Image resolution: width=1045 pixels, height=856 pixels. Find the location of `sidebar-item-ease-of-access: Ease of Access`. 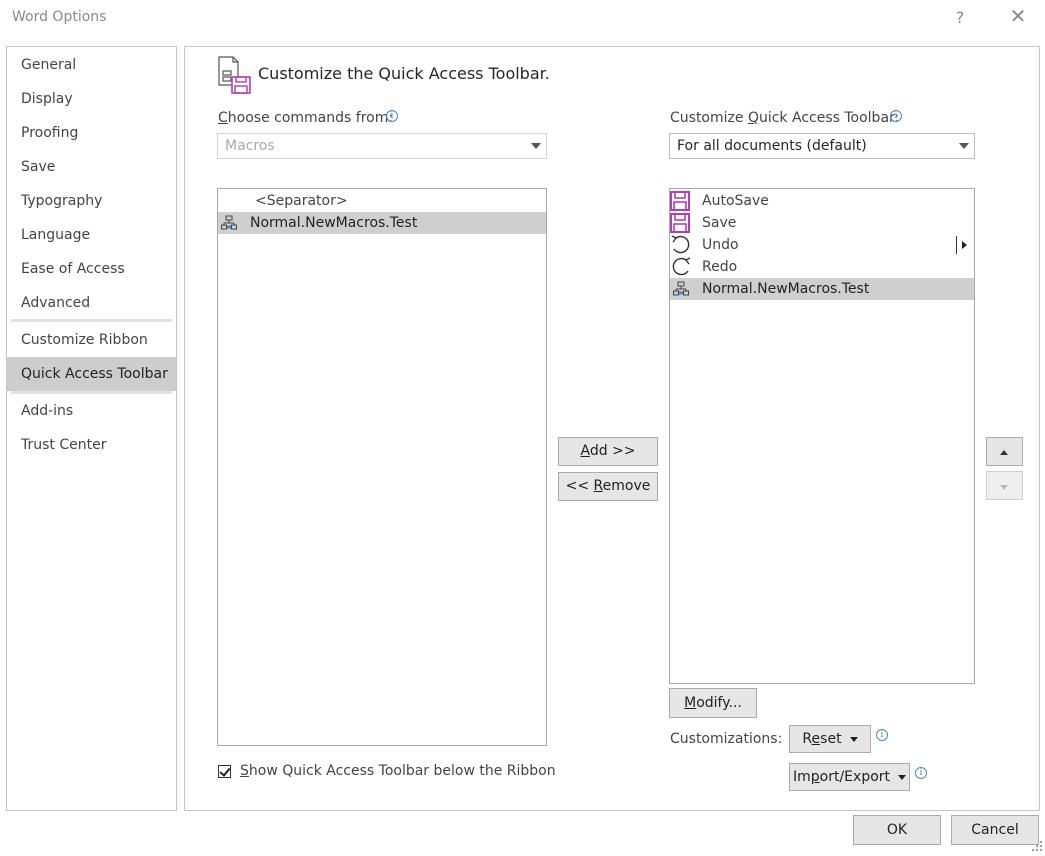

sidebar-item-ease-of-access: Ease of Access is located at coordinates (91, 269).